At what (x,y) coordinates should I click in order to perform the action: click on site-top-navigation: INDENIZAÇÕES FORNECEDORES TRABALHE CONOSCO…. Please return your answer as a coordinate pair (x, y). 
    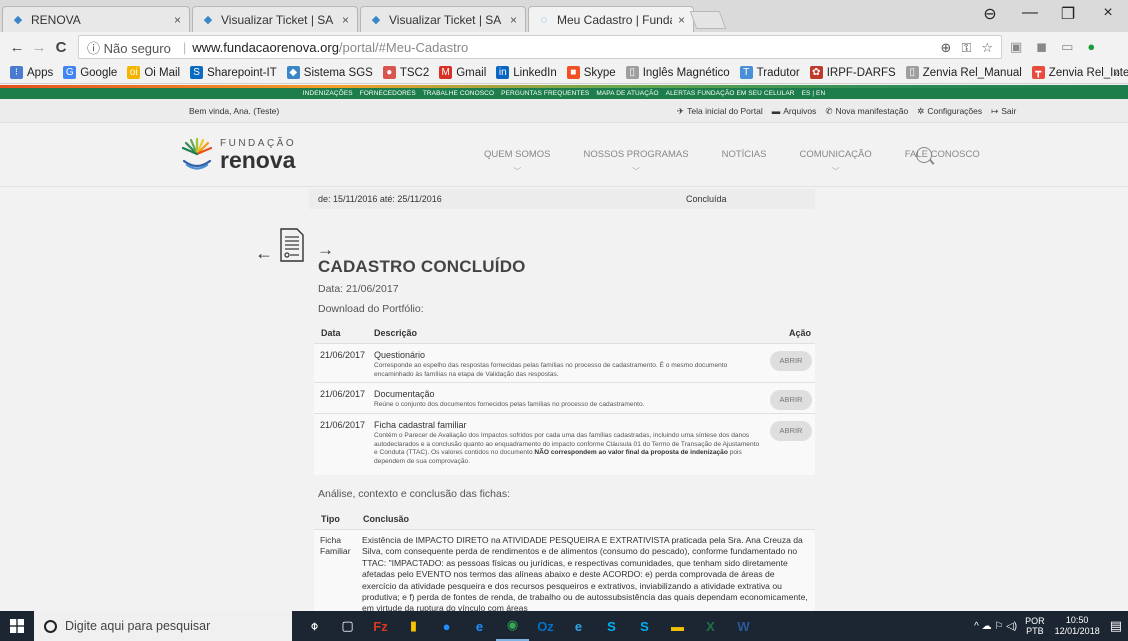
    Looking at the image, I should click on (564, 92).